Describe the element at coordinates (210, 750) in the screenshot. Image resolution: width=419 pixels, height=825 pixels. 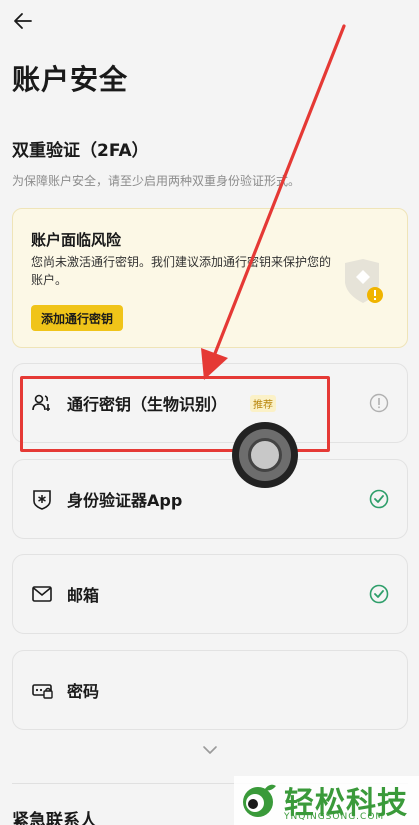
I see `chevron-down-icon` at that location.